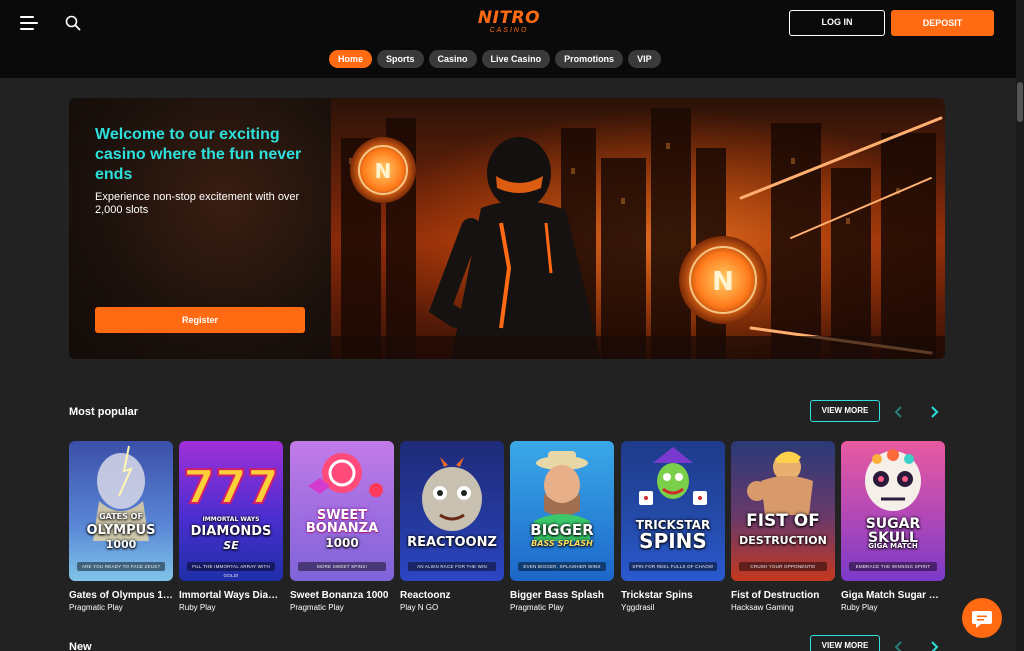  I want to click on game-thumb-line: OLYMPUS, so click(121, 530).